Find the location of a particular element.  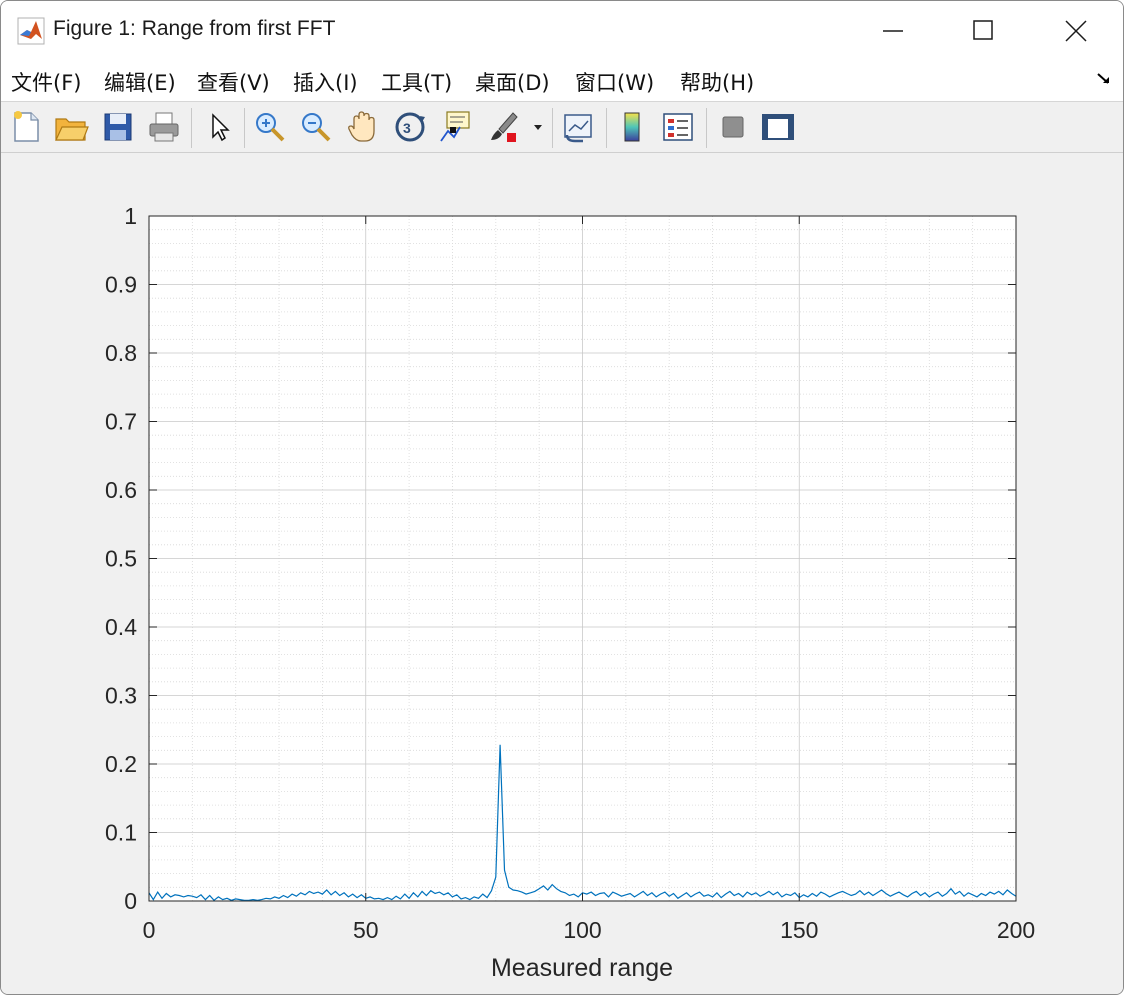

y-tick-label: 0.9 is located at coordinates (121, 285).